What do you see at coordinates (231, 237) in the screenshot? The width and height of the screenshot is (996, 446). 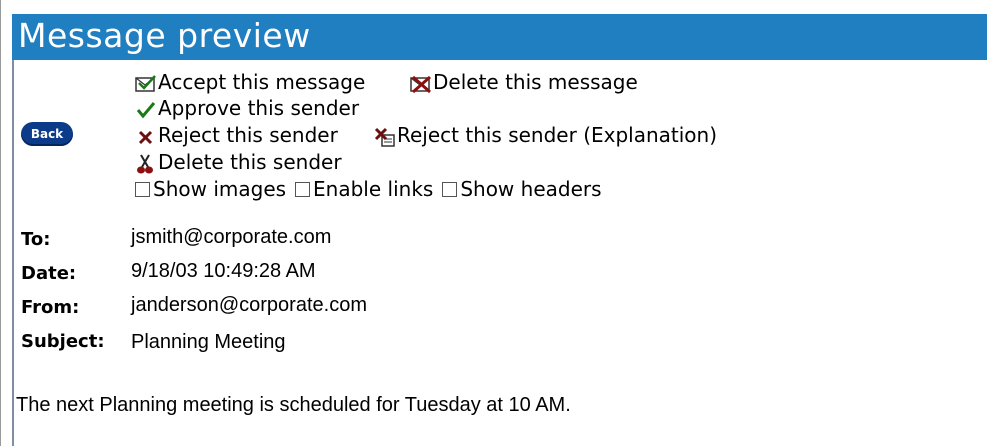 I see `to-value: jsmith@corporate.com` at bounding box center [231, 237].